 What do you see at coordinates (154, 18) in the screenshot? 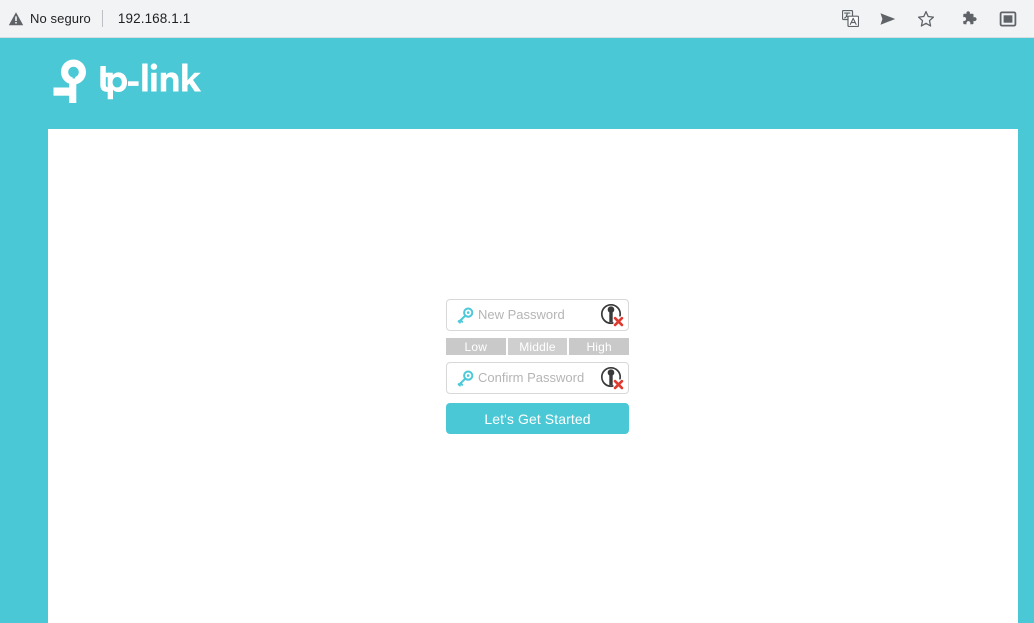
I see `url-text: 192.168.1.1` at bounding box center [154, 18].